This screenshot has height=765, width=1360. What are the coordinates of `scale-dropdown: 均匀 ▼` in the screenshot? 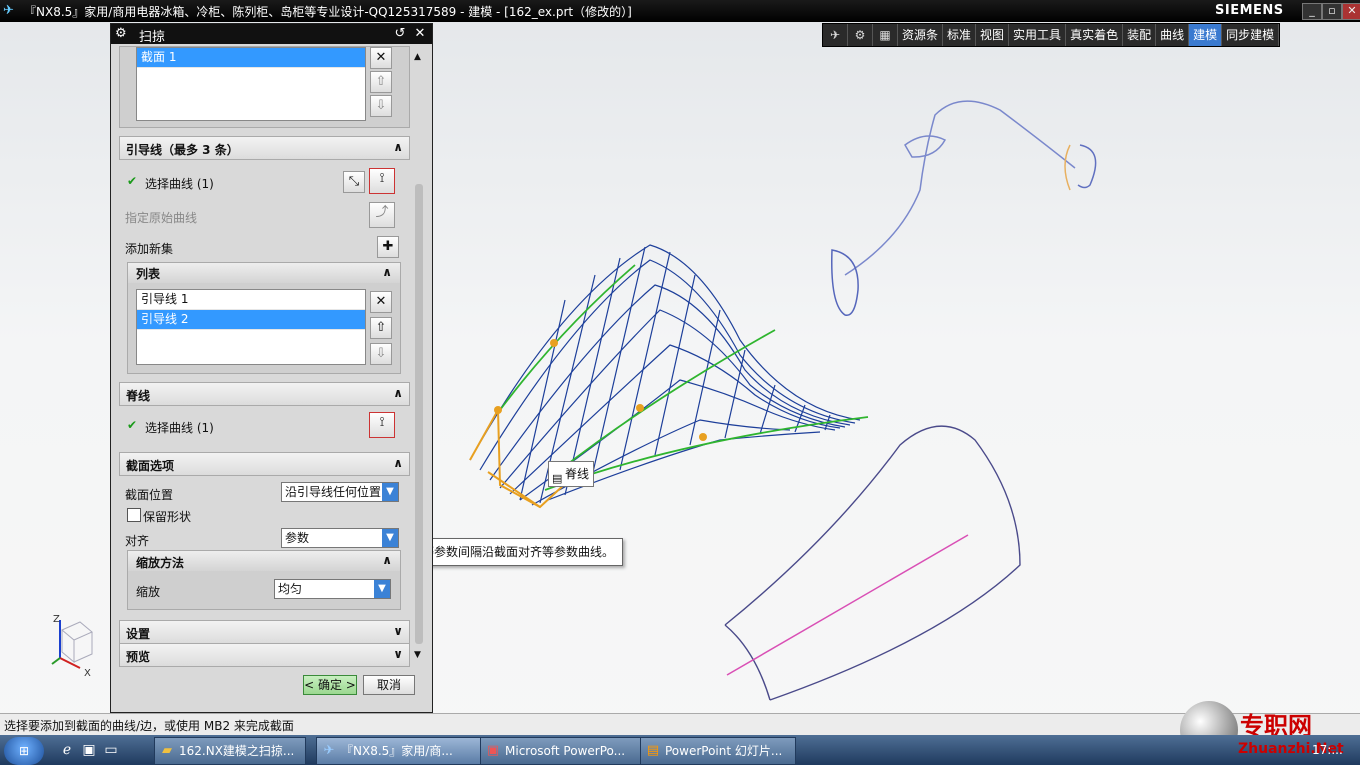 It's located at (332, 589).